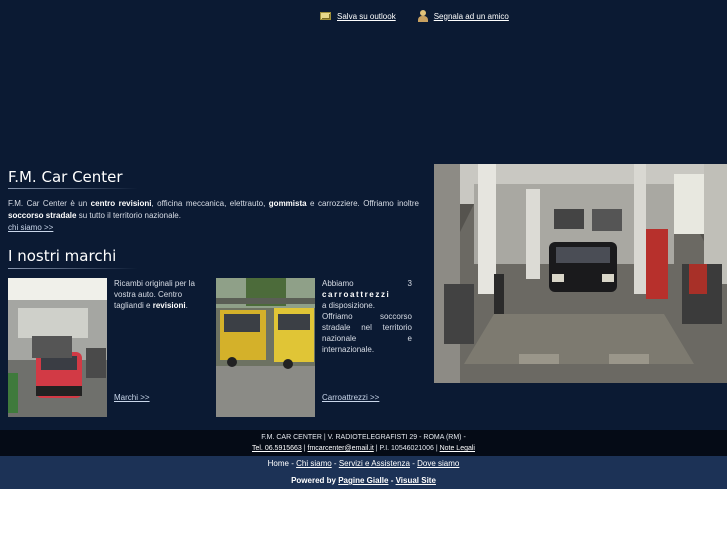 Image resolution: width=727 pixels, height=545 pixels. What do you see at coordinates (277, 448) in the screenshot?
I see `phone-link: Tel. 06.5915663` at bounding box center [277, 448].